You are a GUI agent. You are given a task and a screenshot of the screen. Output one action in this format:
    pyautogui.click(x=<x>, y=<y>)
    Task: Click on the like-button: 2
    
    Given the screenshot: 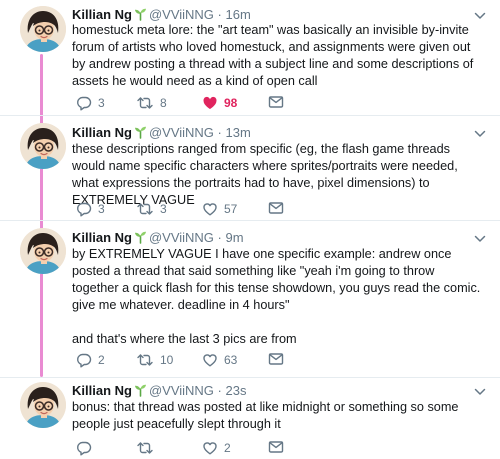 What is the action you would take?
    pyautogui.click(x=216, y=448)
    